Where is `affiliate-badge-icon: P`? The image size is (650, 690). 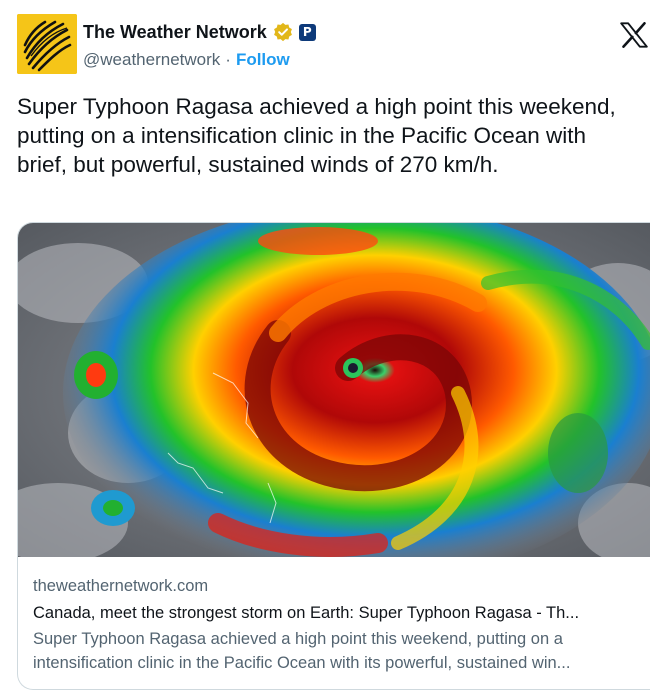
affiliate-badge-icon: P is located at coordinates (307, 32).